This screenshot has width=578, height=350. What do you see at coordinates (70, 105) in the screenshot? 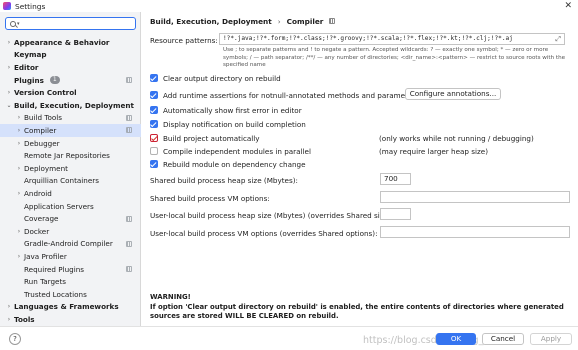
I see `sidebar-item-build-execution-deployment: ⌄ Build, Execution, Deployment` at bounding box center [70, 105].